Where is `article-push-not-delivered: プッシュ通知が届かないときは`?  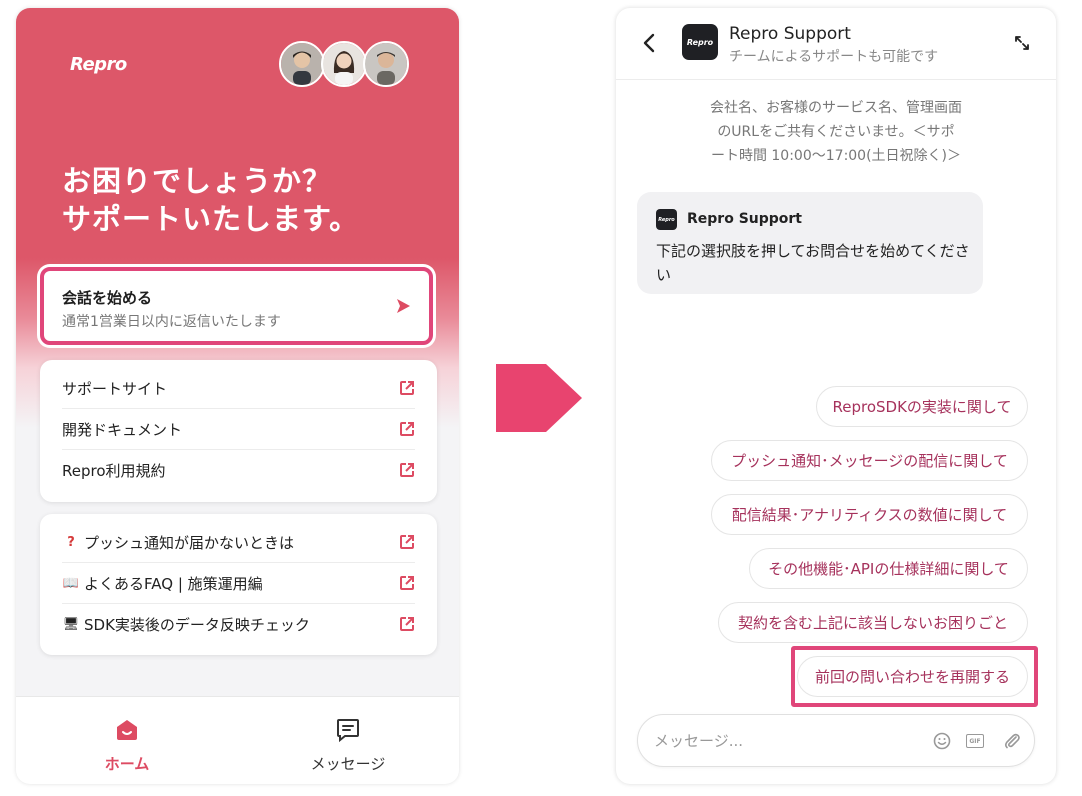 article-push-not-delivered: プッシュ通知が届かないときは is located at coordinates (189, 542).